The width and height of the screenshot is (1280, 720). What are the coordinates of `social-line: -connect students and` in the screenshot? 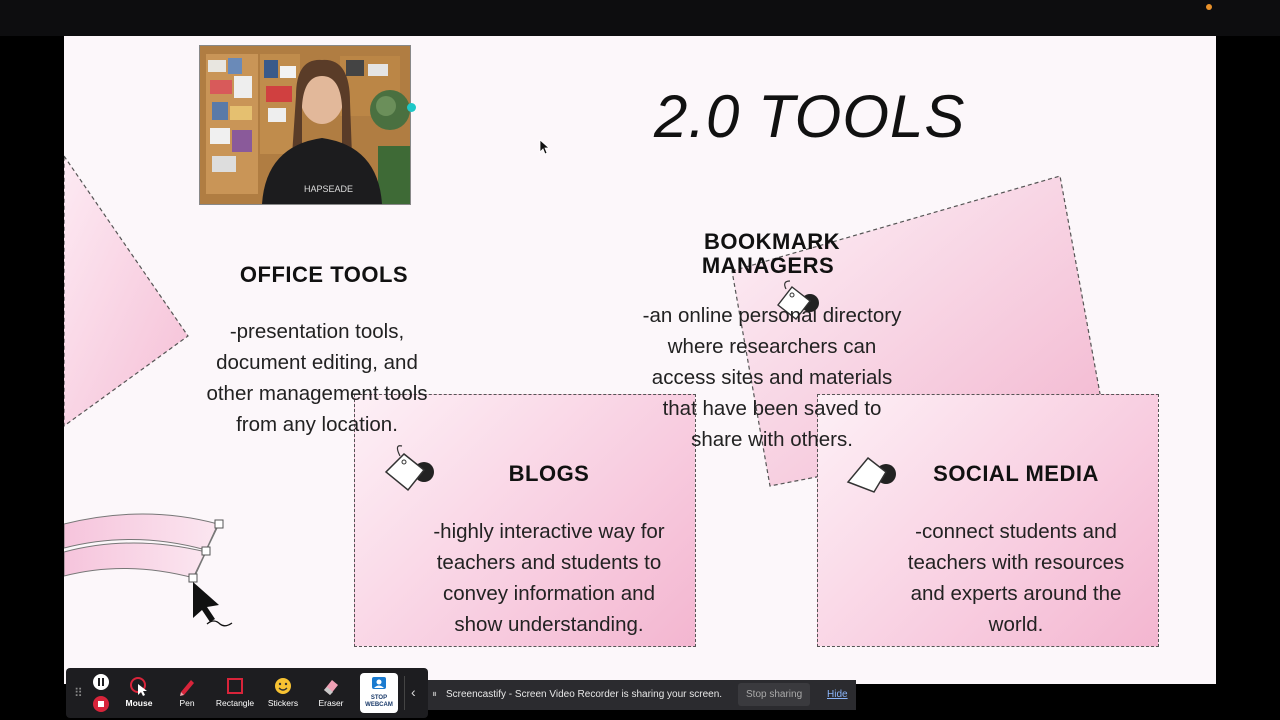 It's located at (1016, 531).